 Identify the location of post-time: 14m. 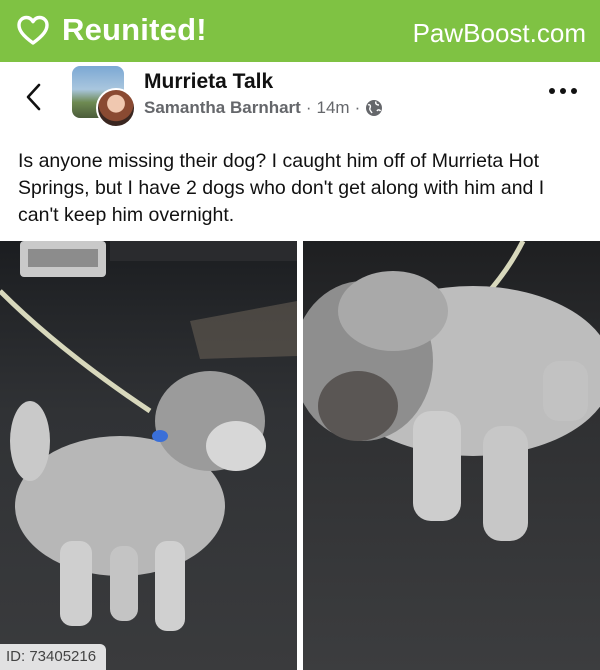
(333, 108).